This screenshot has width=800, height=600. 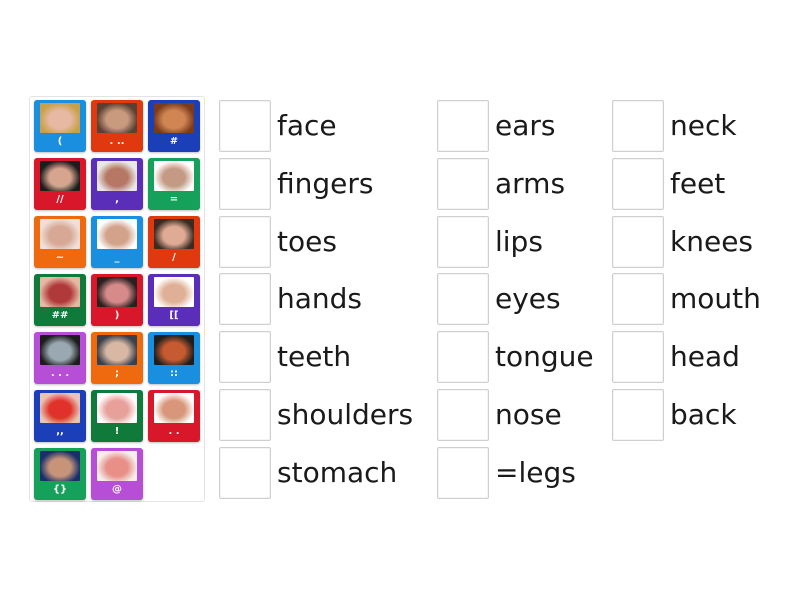 I want to click on drop-slot-legs, so click(x=463, y=473).